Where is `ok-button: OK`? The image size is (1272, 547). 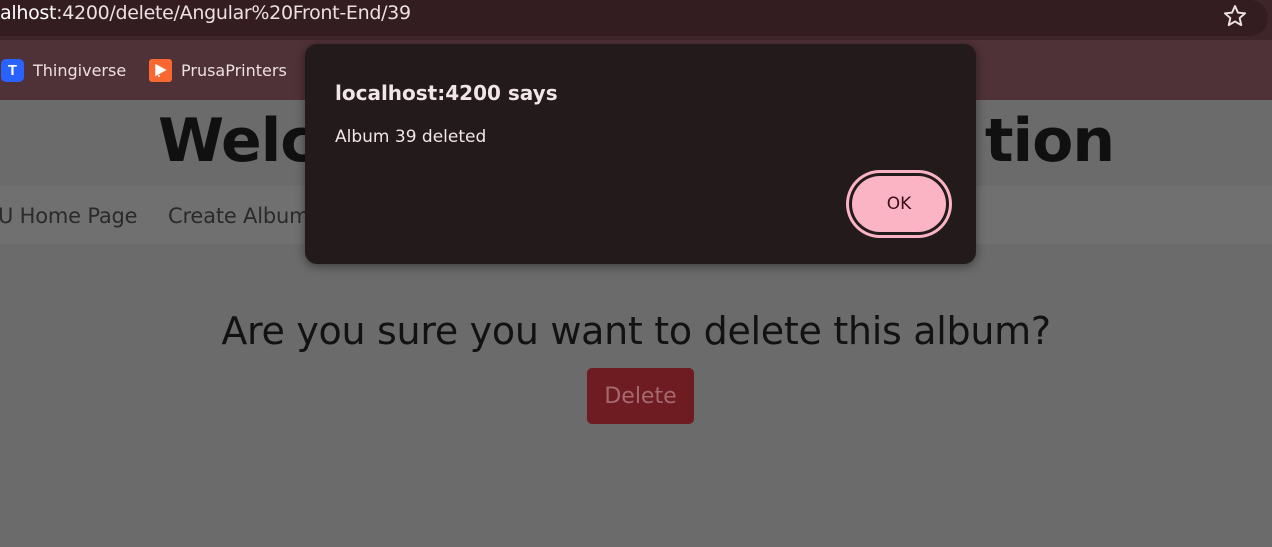
ok-button: OK is located at coordinates (899, 204).